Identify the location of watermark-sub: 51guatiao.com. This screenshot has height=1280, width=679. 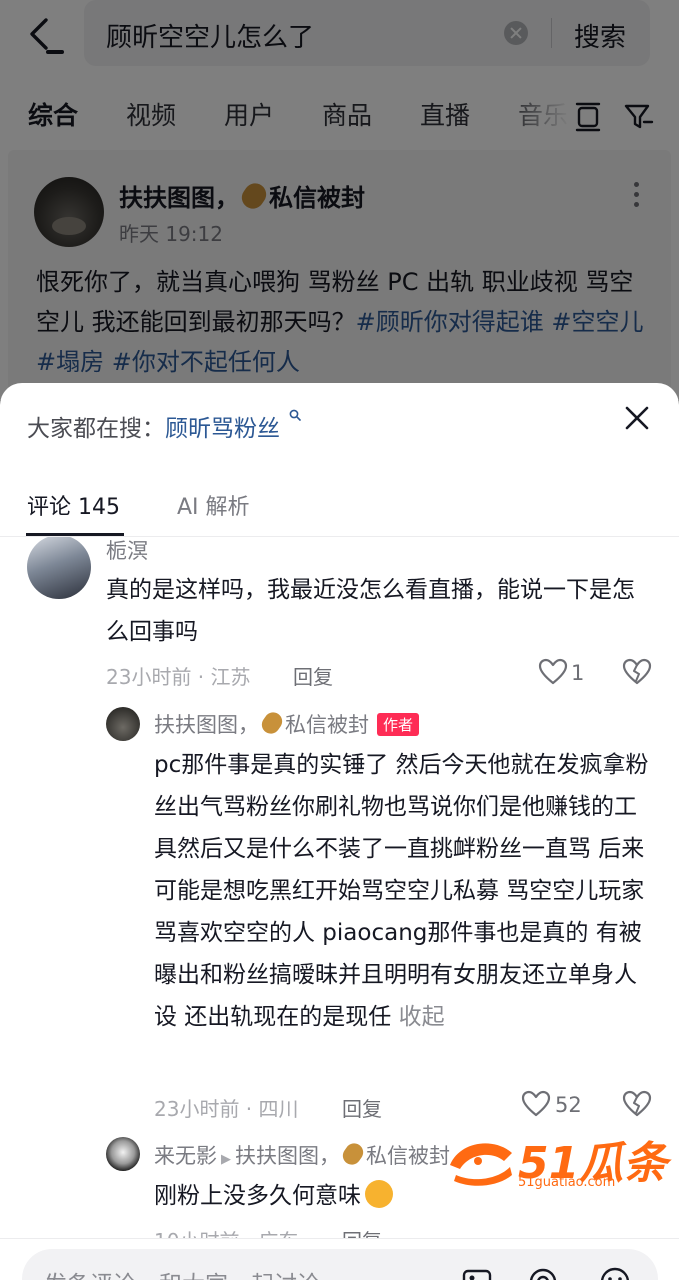
(567, 1182).